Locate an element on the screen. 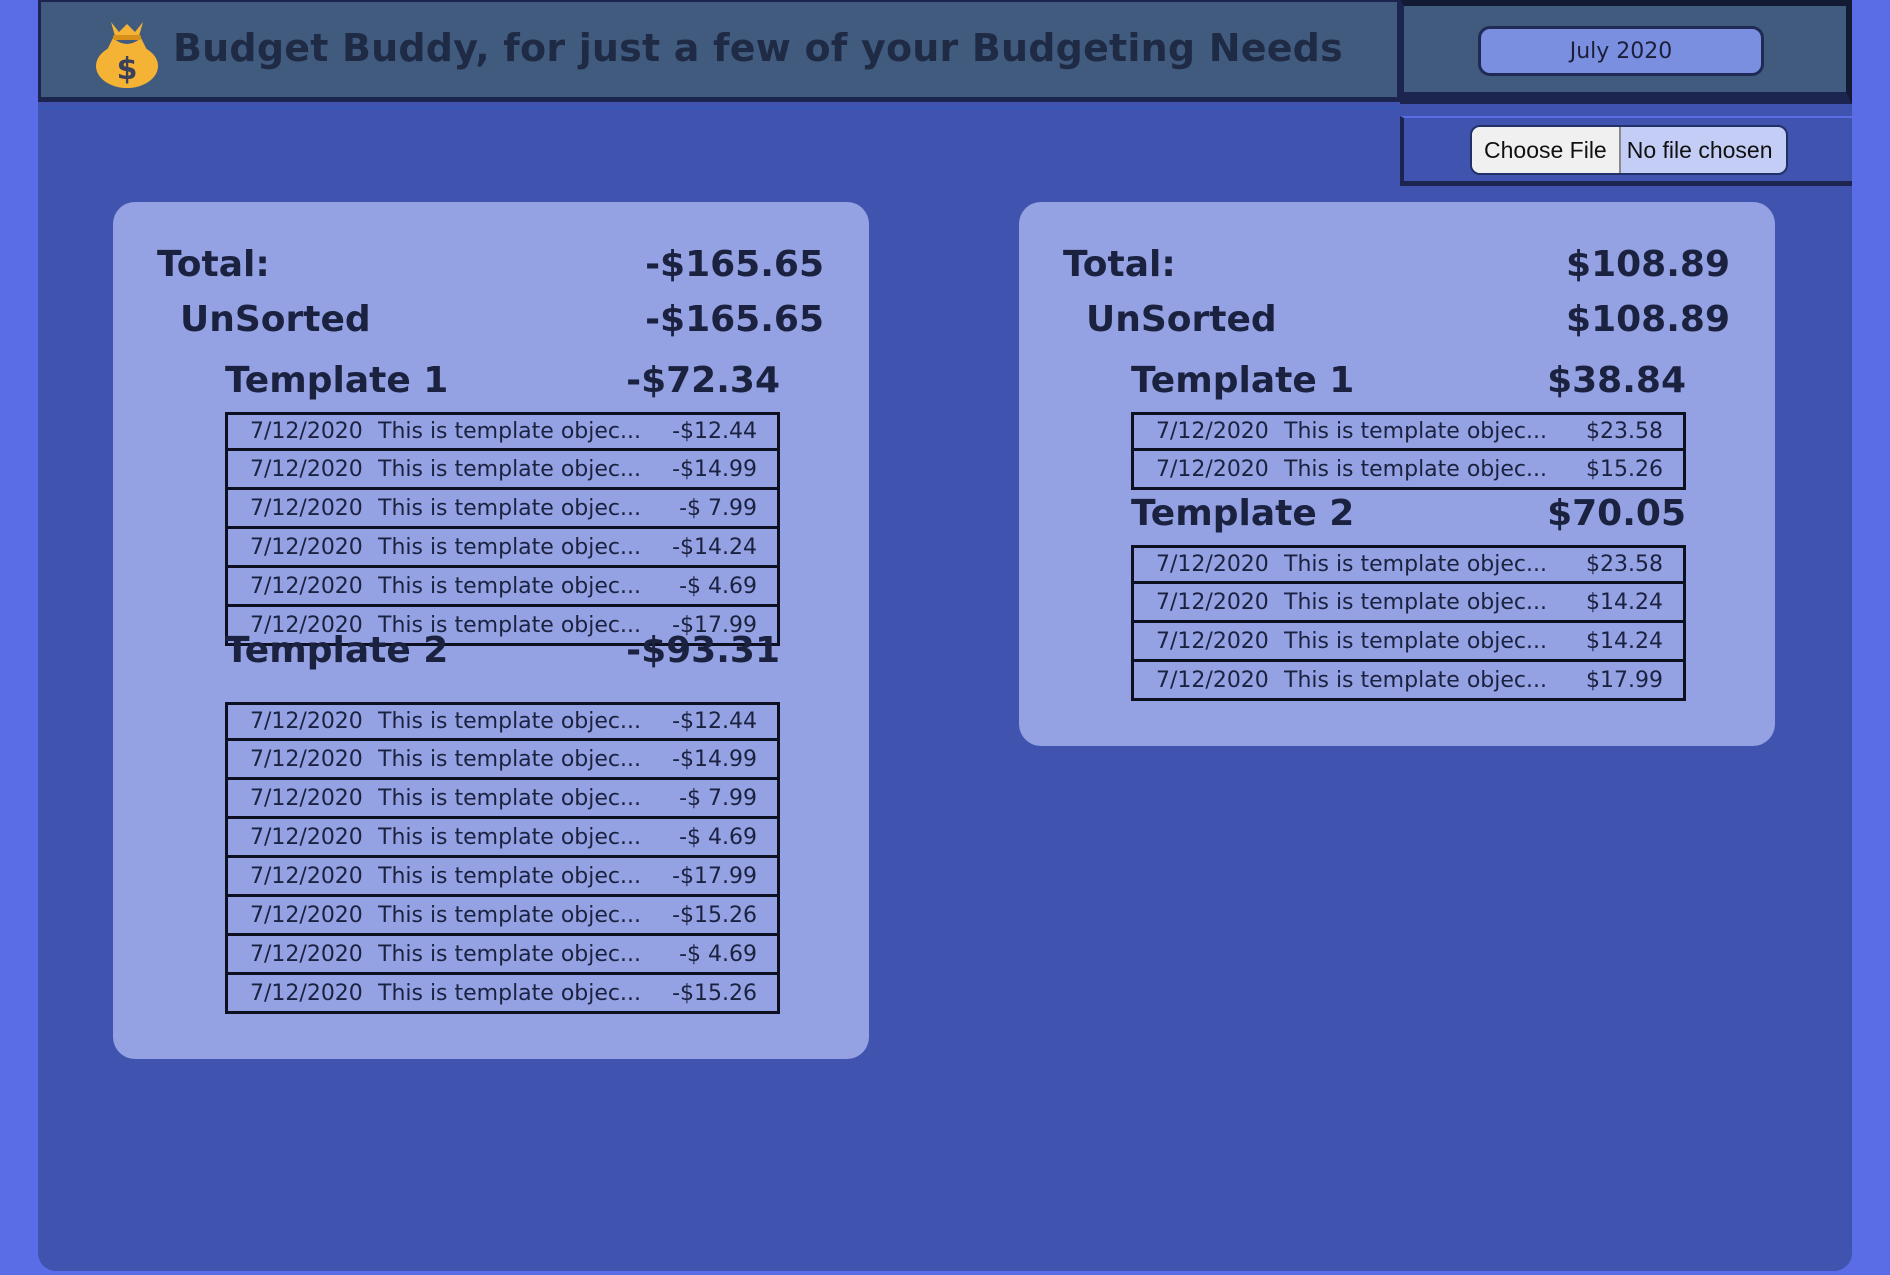  group-header-template-2: Template 2 $70.05 is located at coordinates (1408, 513).